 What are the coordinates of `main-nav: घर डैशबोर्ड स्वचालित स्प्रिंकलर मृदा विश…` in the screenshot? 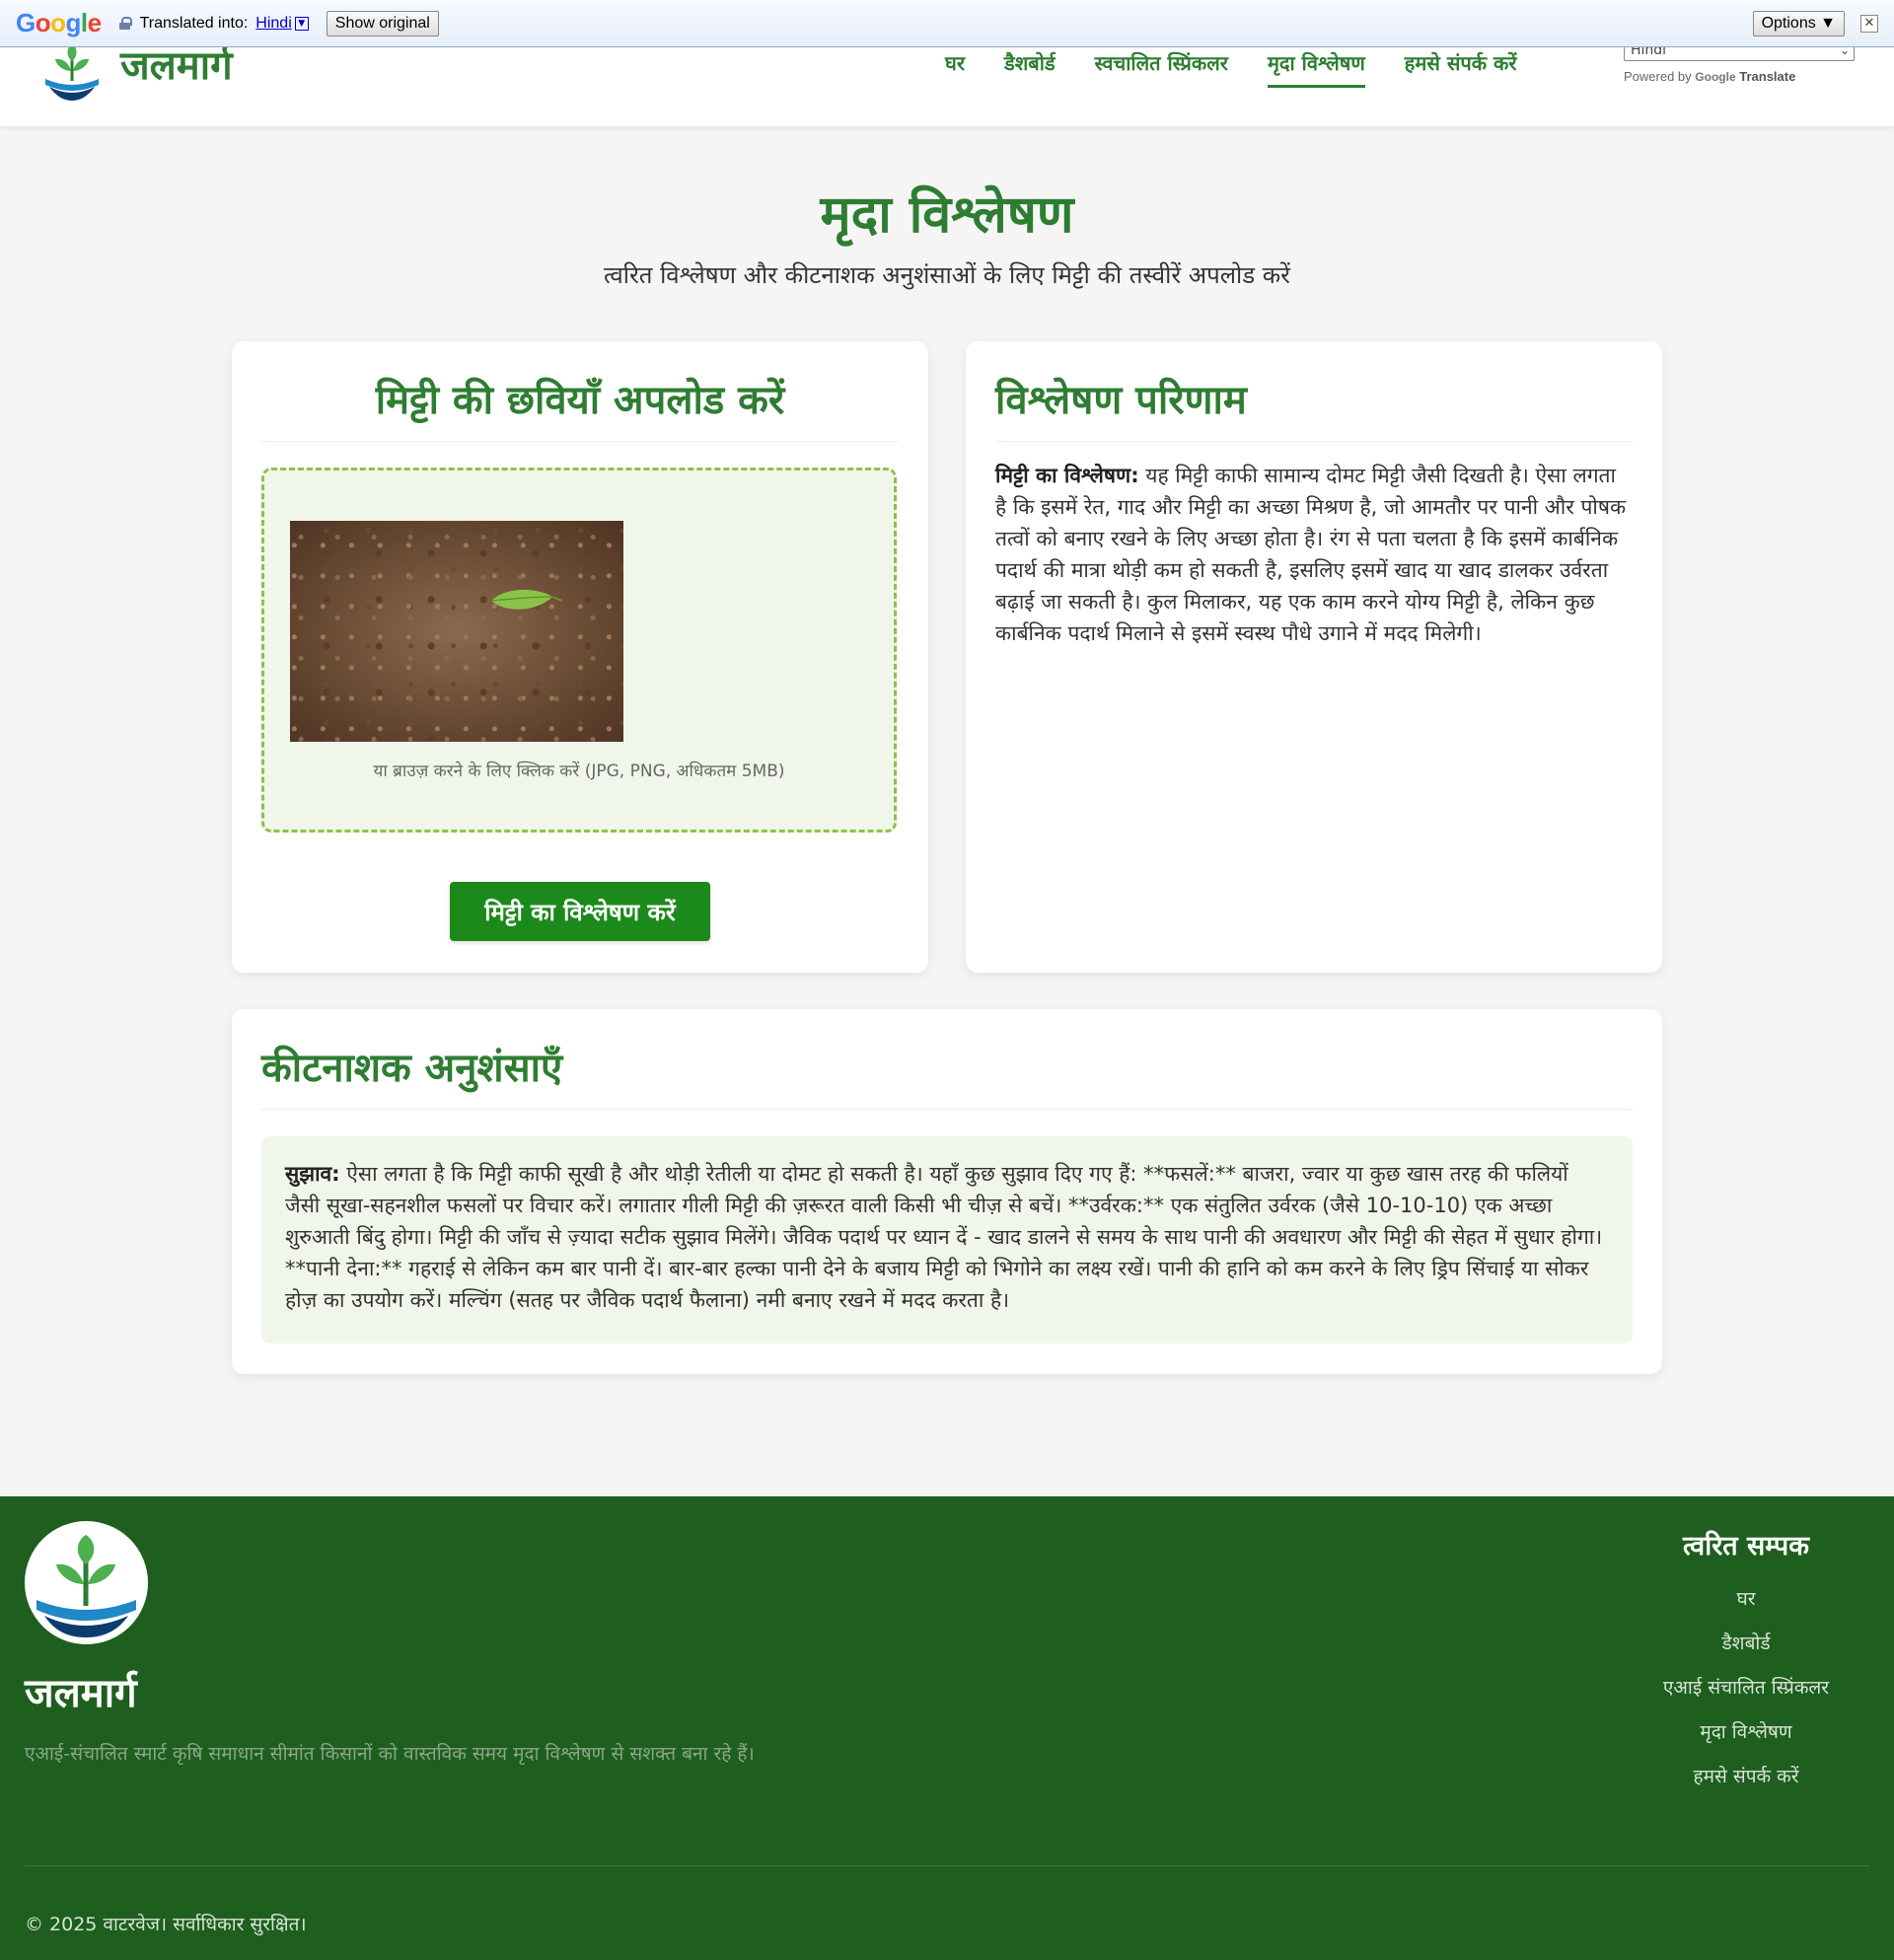 It's located at (1231, 68).